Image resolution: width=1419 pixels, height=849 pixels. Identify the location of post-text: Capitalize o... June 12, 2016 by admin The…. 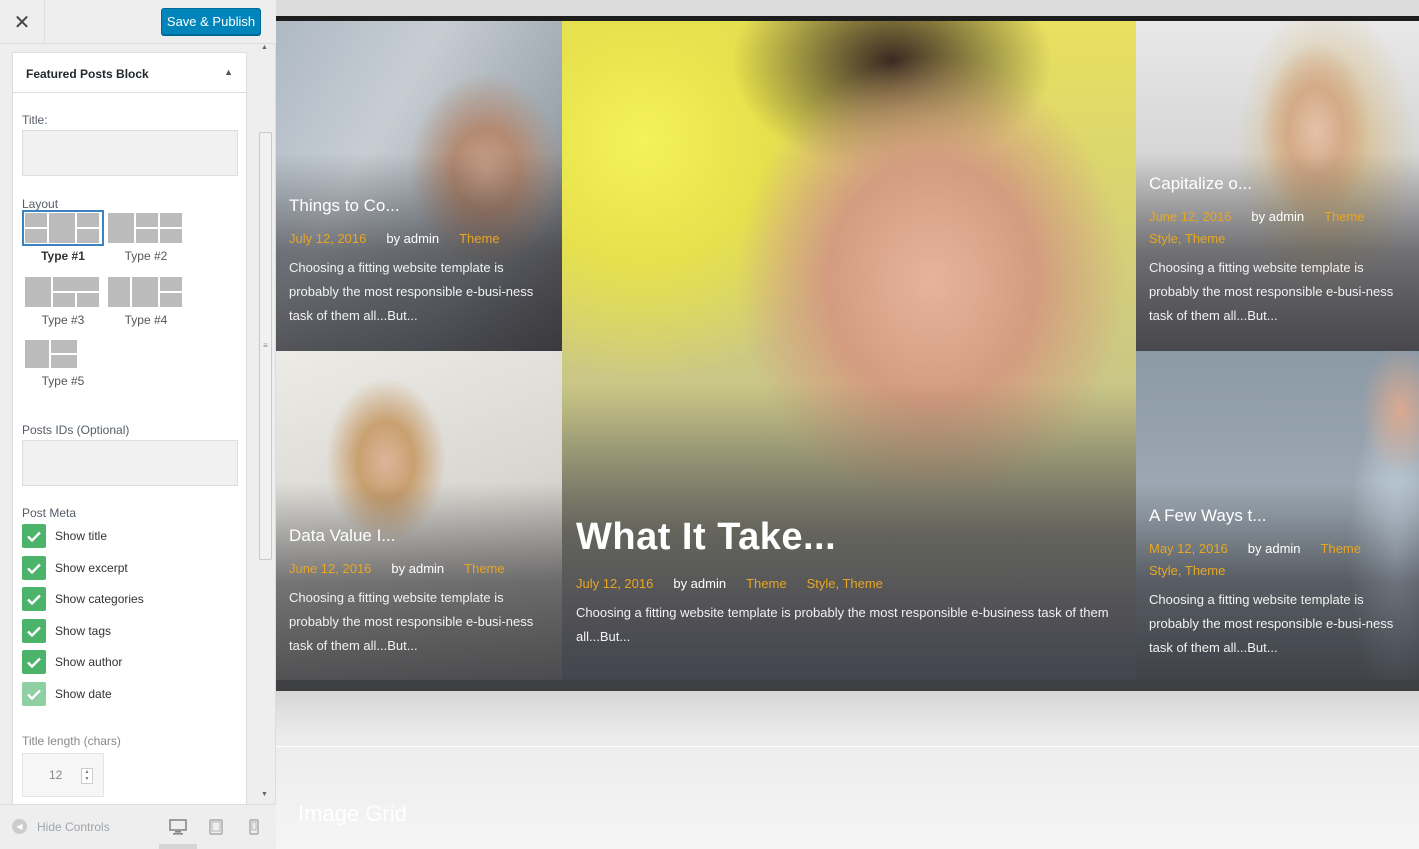
(1274, 251).